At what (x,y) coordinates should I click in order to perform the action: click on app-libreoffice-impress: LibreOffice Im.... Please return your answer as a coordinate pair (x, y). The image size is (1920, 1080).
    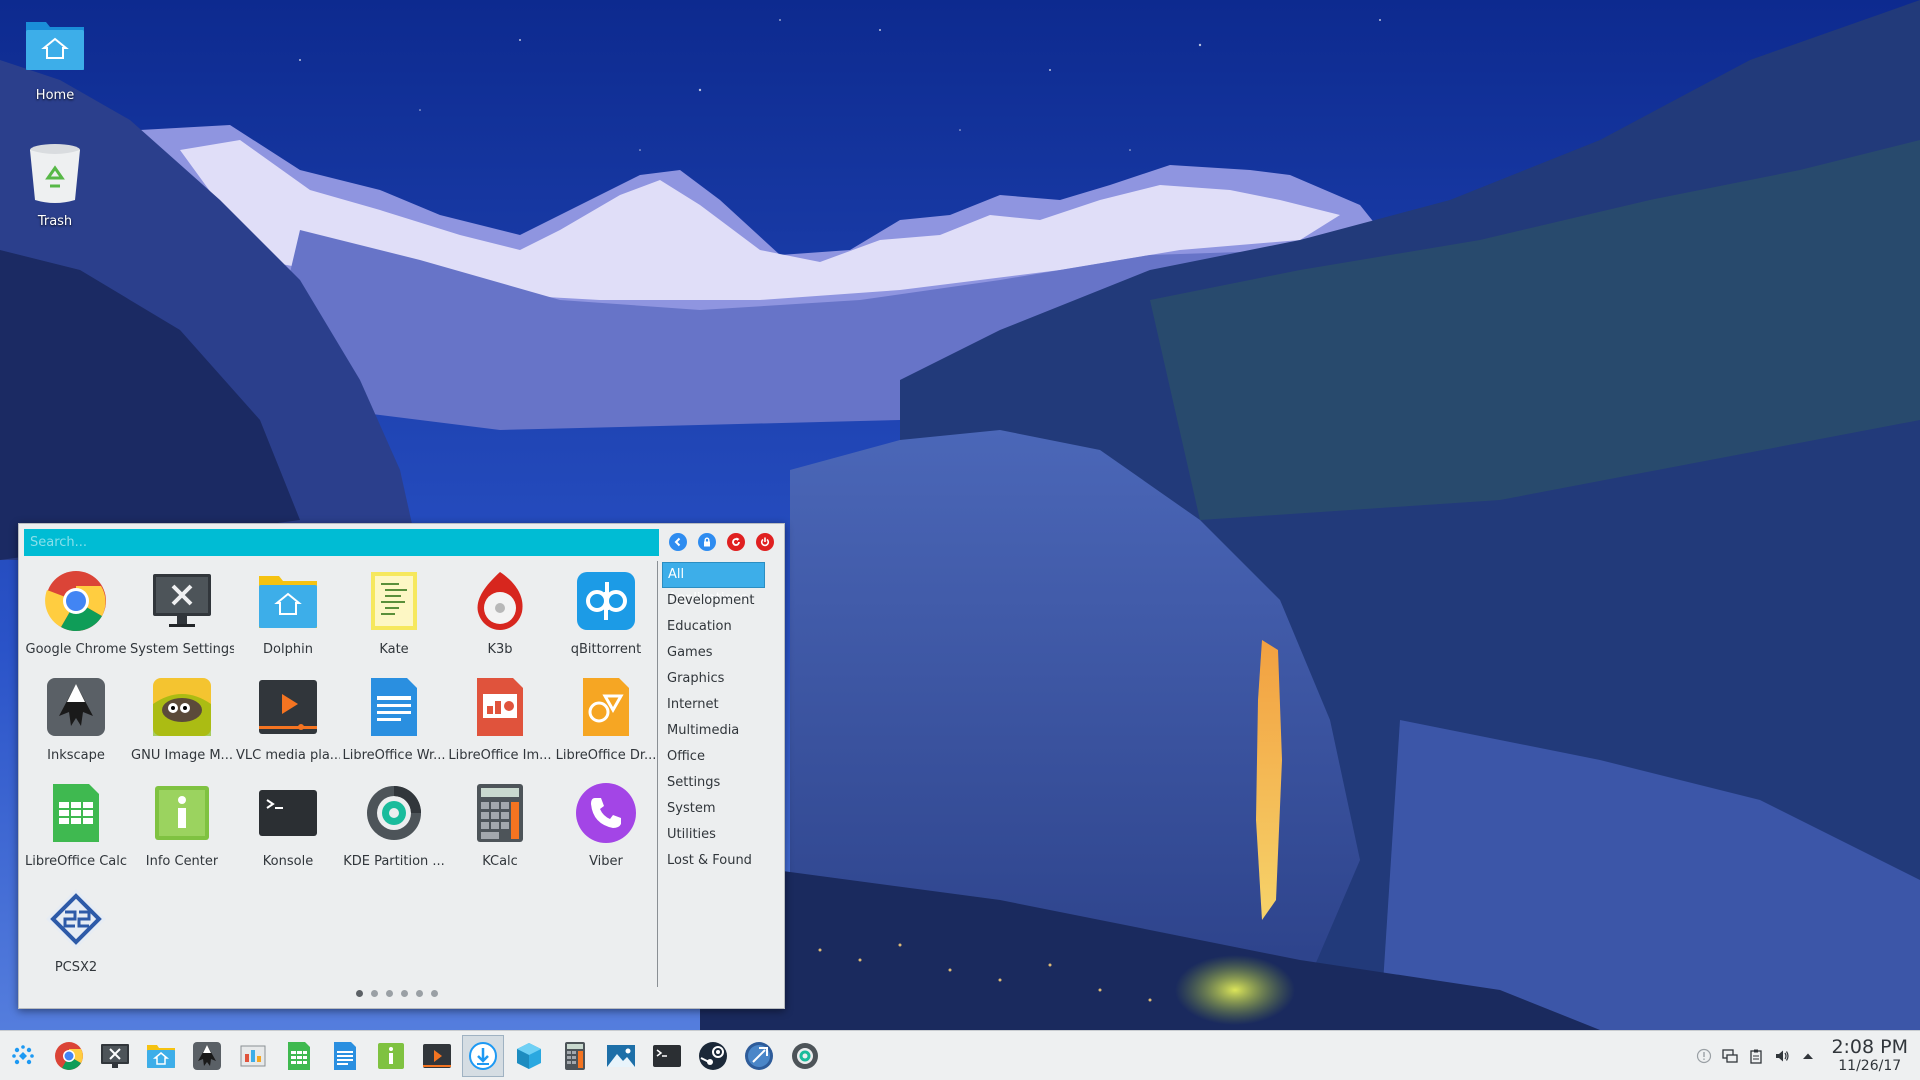
    Looking at the image, I should click on (500, 721).